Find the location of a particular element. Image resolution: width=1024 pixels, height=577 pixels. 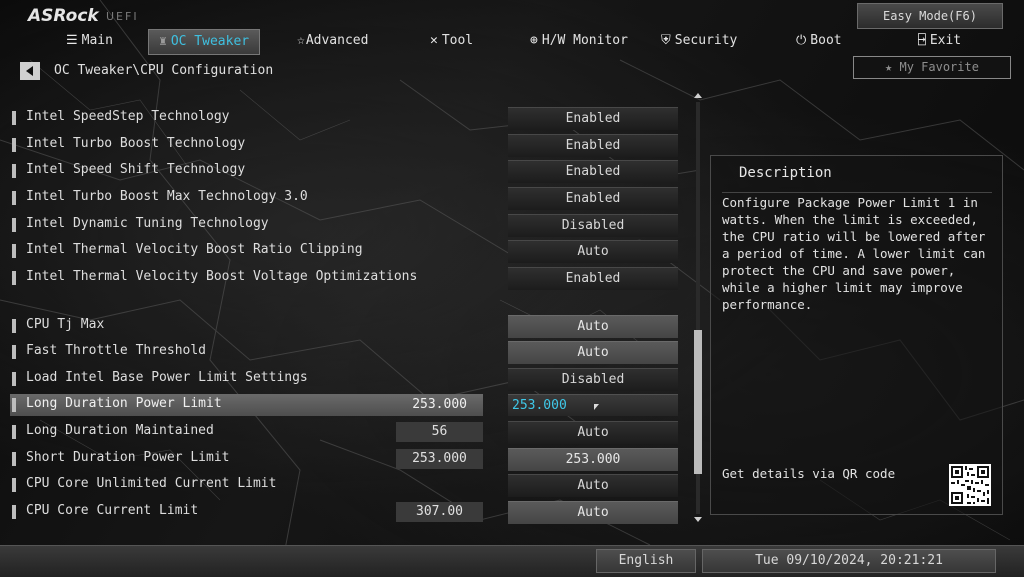

globe-icon: ⊕ is located at coordinates (534, 40).